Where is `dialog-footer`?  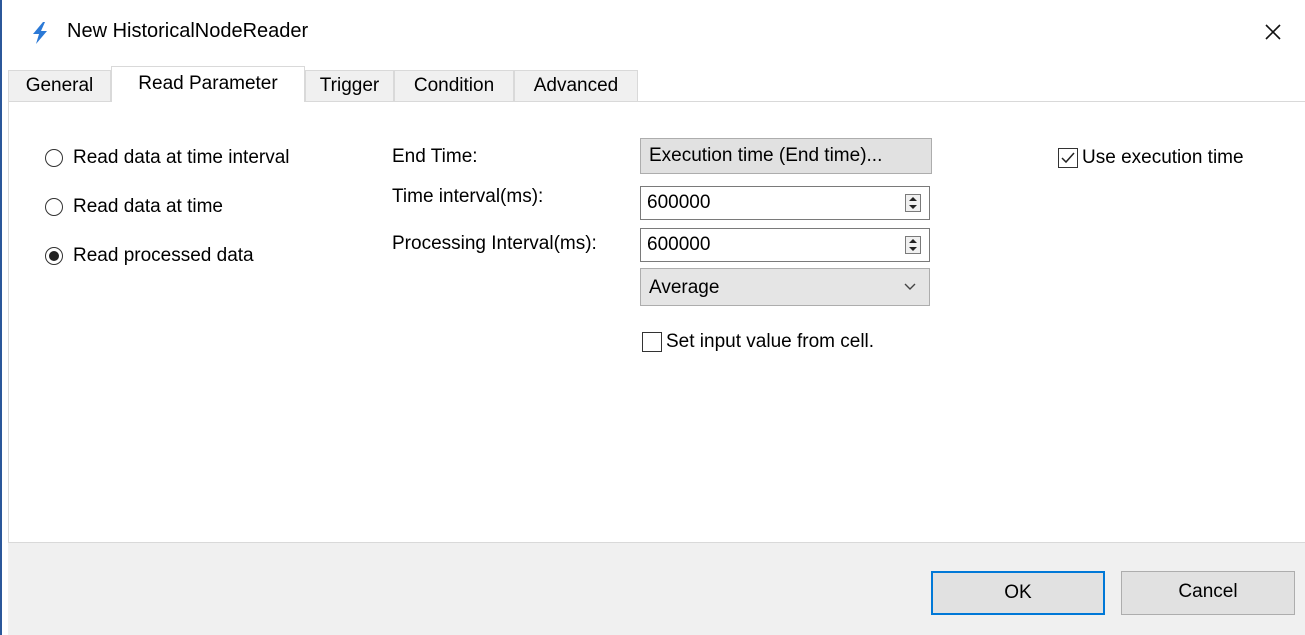
dialog-footer is located at coordinates (656, 588).